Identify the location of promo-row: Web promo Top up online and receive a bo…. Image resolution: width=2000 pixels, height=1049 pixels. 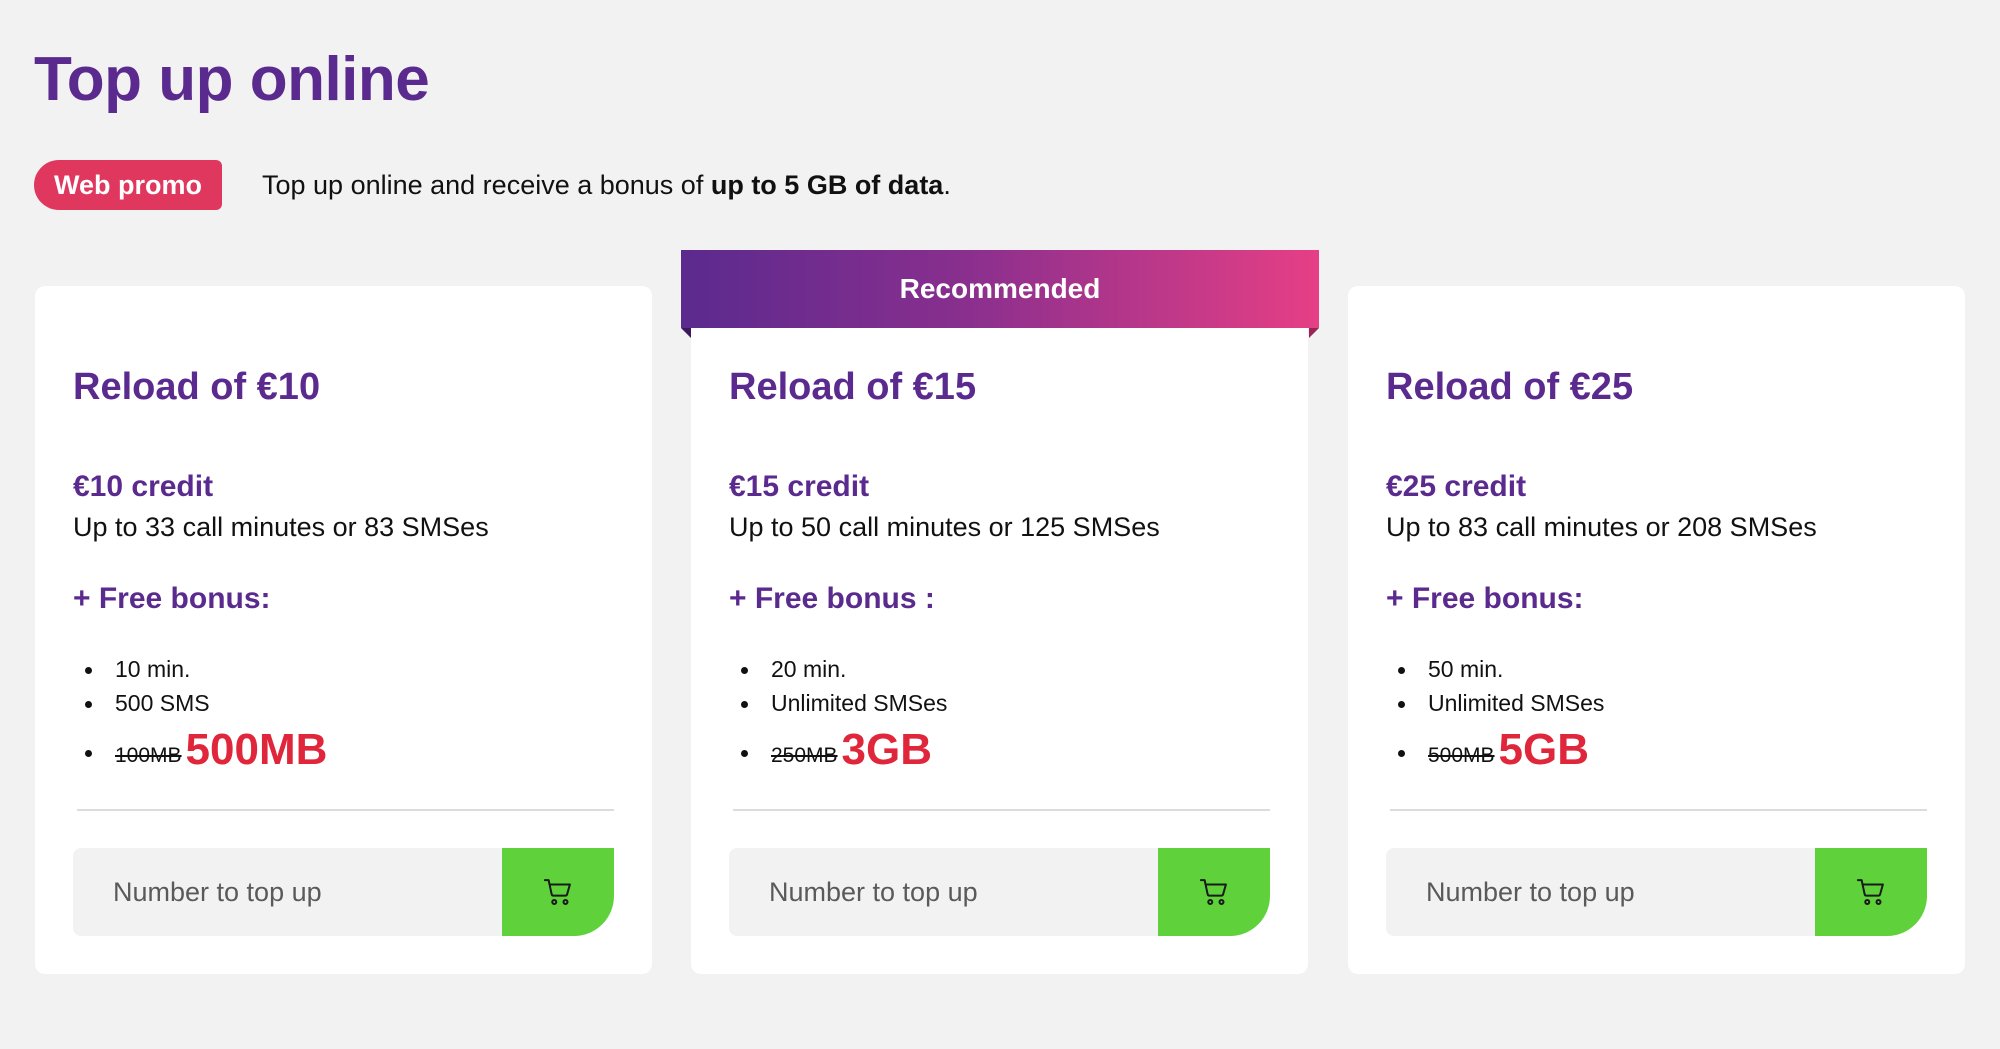
(492, 185).